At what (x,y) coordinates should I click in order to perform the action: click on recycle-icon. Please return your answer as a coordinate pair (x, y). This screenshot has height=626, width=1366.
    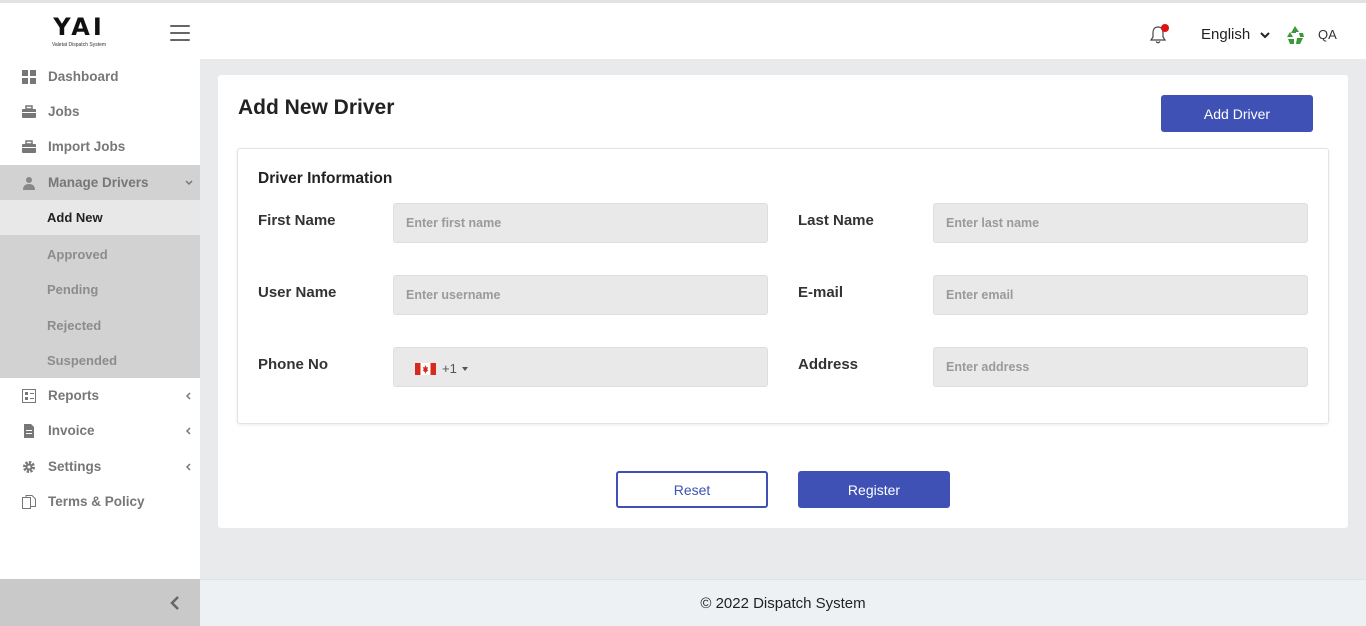
    Looking at the image, I should click on (1295, 35).